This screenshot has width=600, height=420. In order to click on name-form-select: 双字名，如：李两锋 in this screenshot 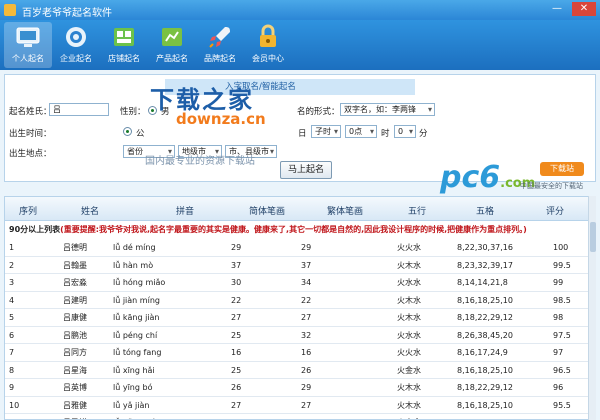, I will do `click(387, 109)`.